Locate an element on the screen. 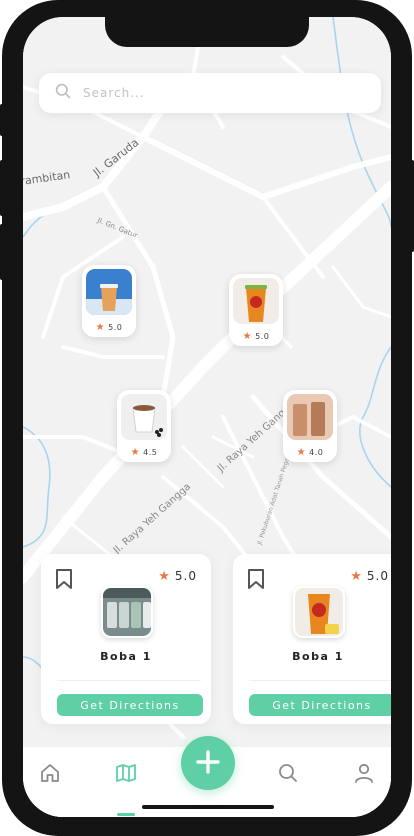 This screenshot has height=836, width=414. notch is located at coordinates (207, 32).